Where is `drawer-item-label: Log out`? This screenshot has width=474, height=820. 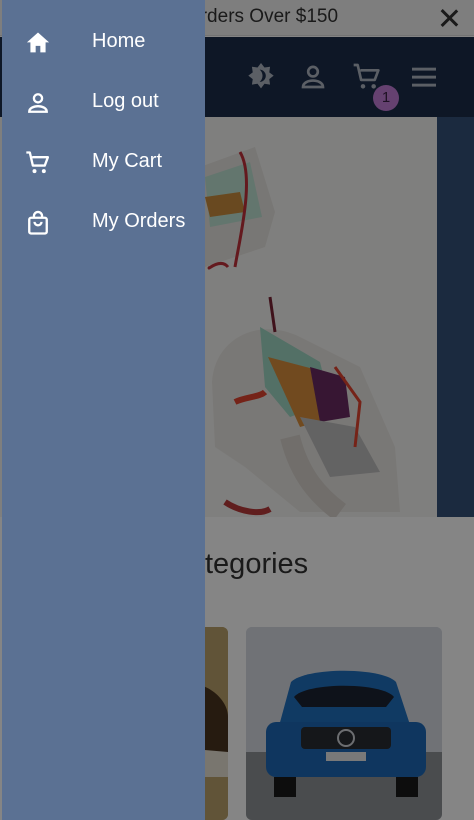 drawer-item-label: Log out is located at coordinates (125, 101).